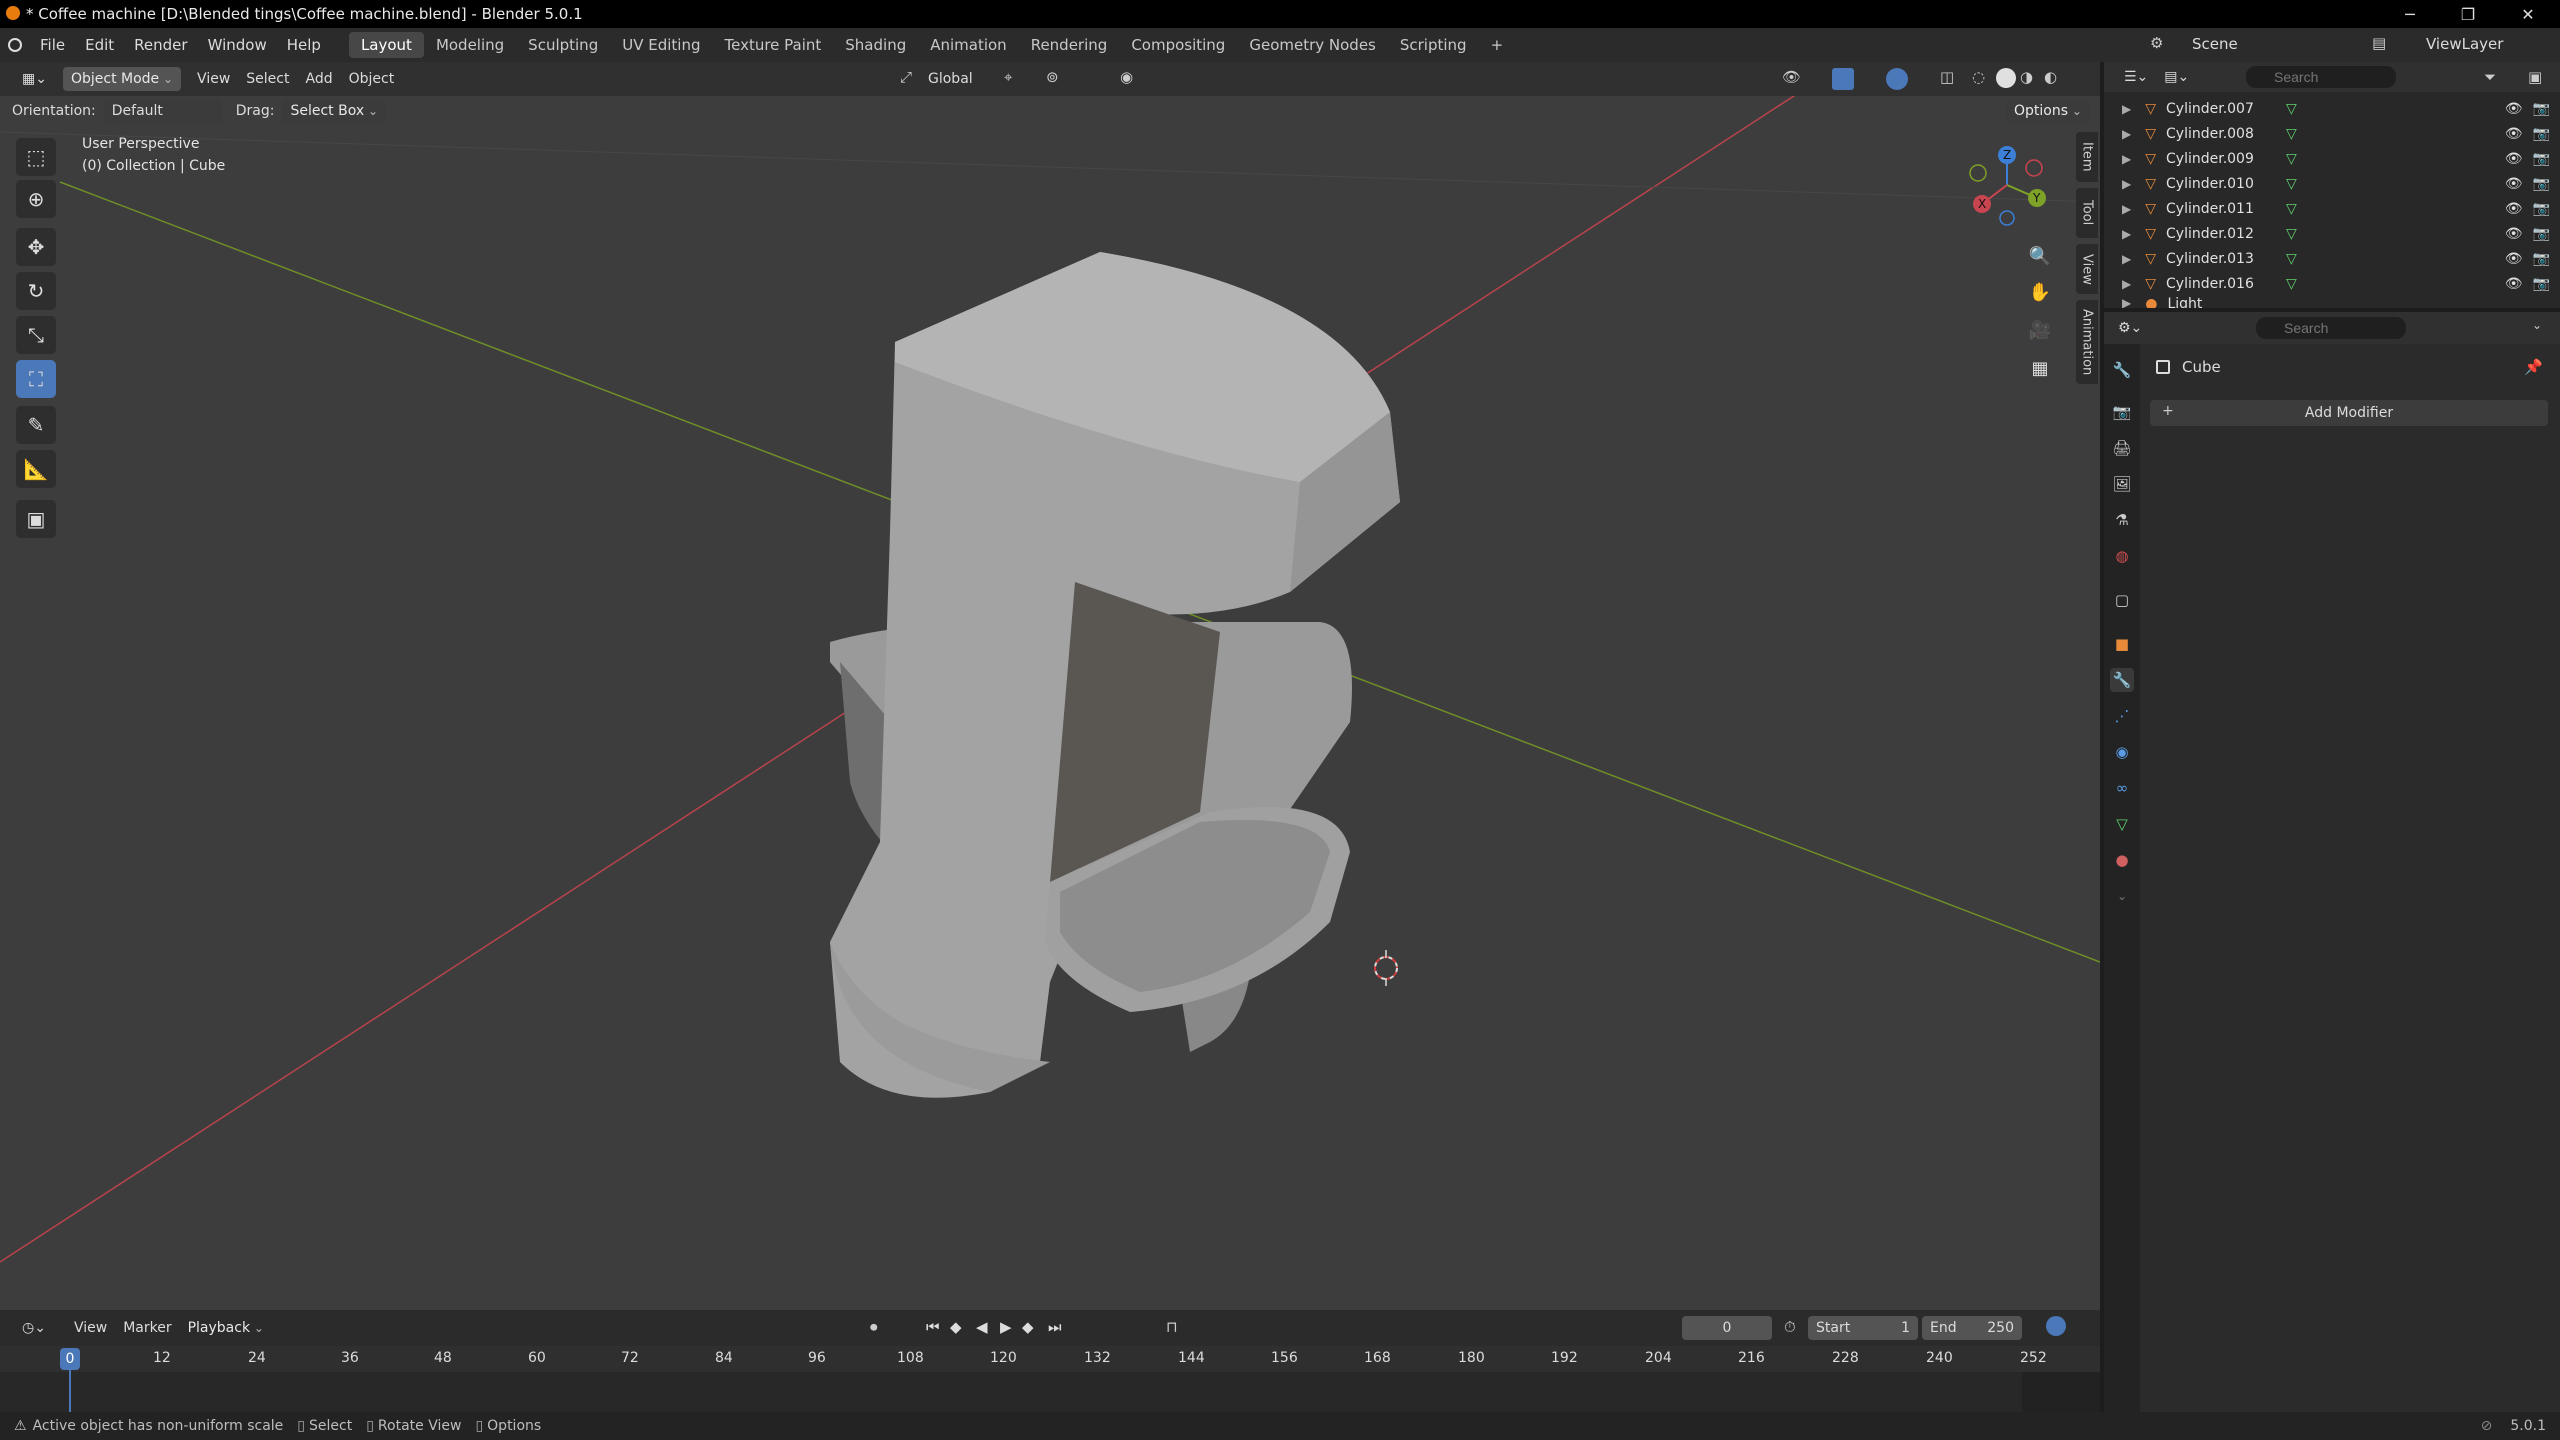 The height and width of the screenshot is (1440, 2560). What do you see at coordinates (34, 1328) in the screenshot?
I see `timeline-editor-icon: ◷⌄` at bounding box center [34, 1328].